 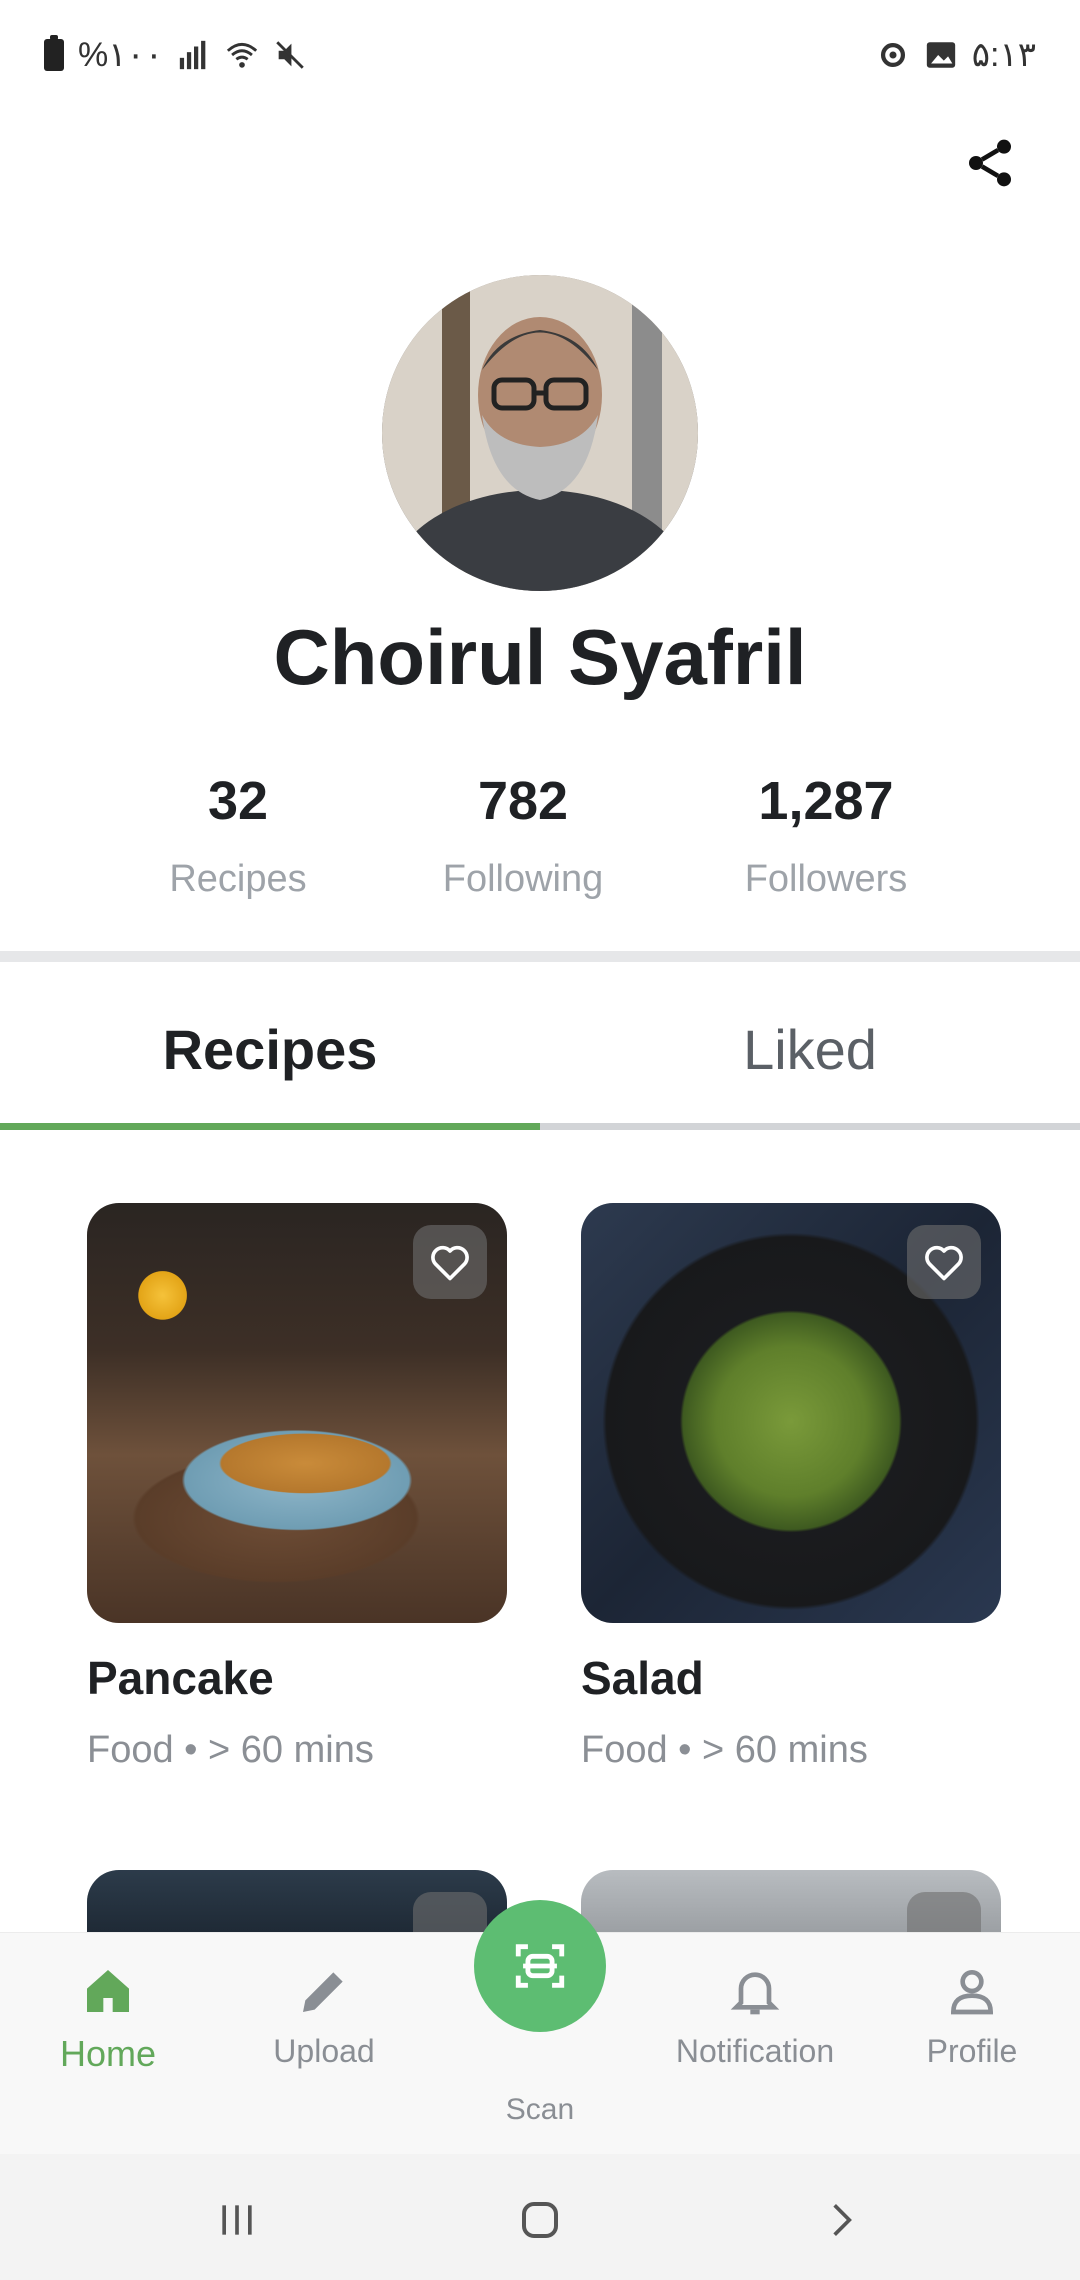 I want to click on chevron-right-icon, so click(x=842, y=2220).